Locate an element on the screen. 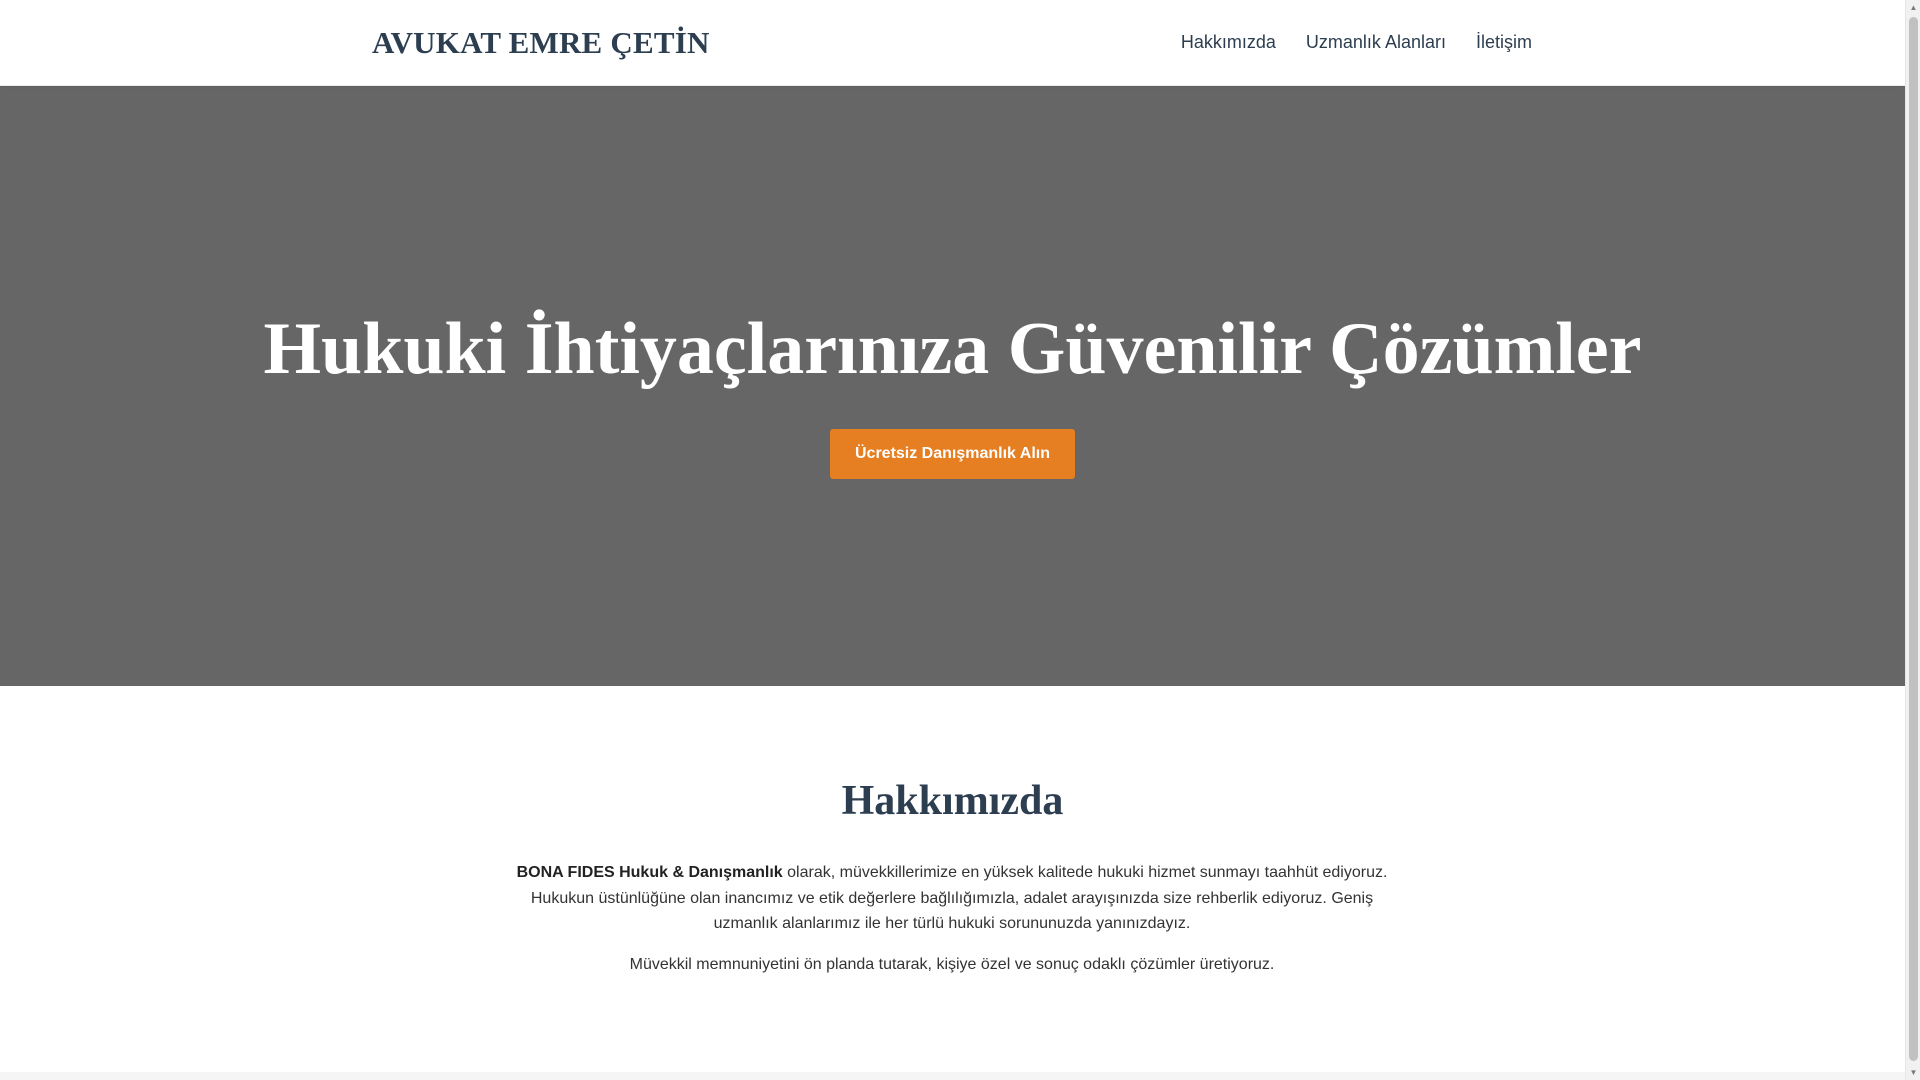 Image resolution: width=1920 pixels, height=1080 pixels. next-section-edge is located at coordinates (952, 1076).